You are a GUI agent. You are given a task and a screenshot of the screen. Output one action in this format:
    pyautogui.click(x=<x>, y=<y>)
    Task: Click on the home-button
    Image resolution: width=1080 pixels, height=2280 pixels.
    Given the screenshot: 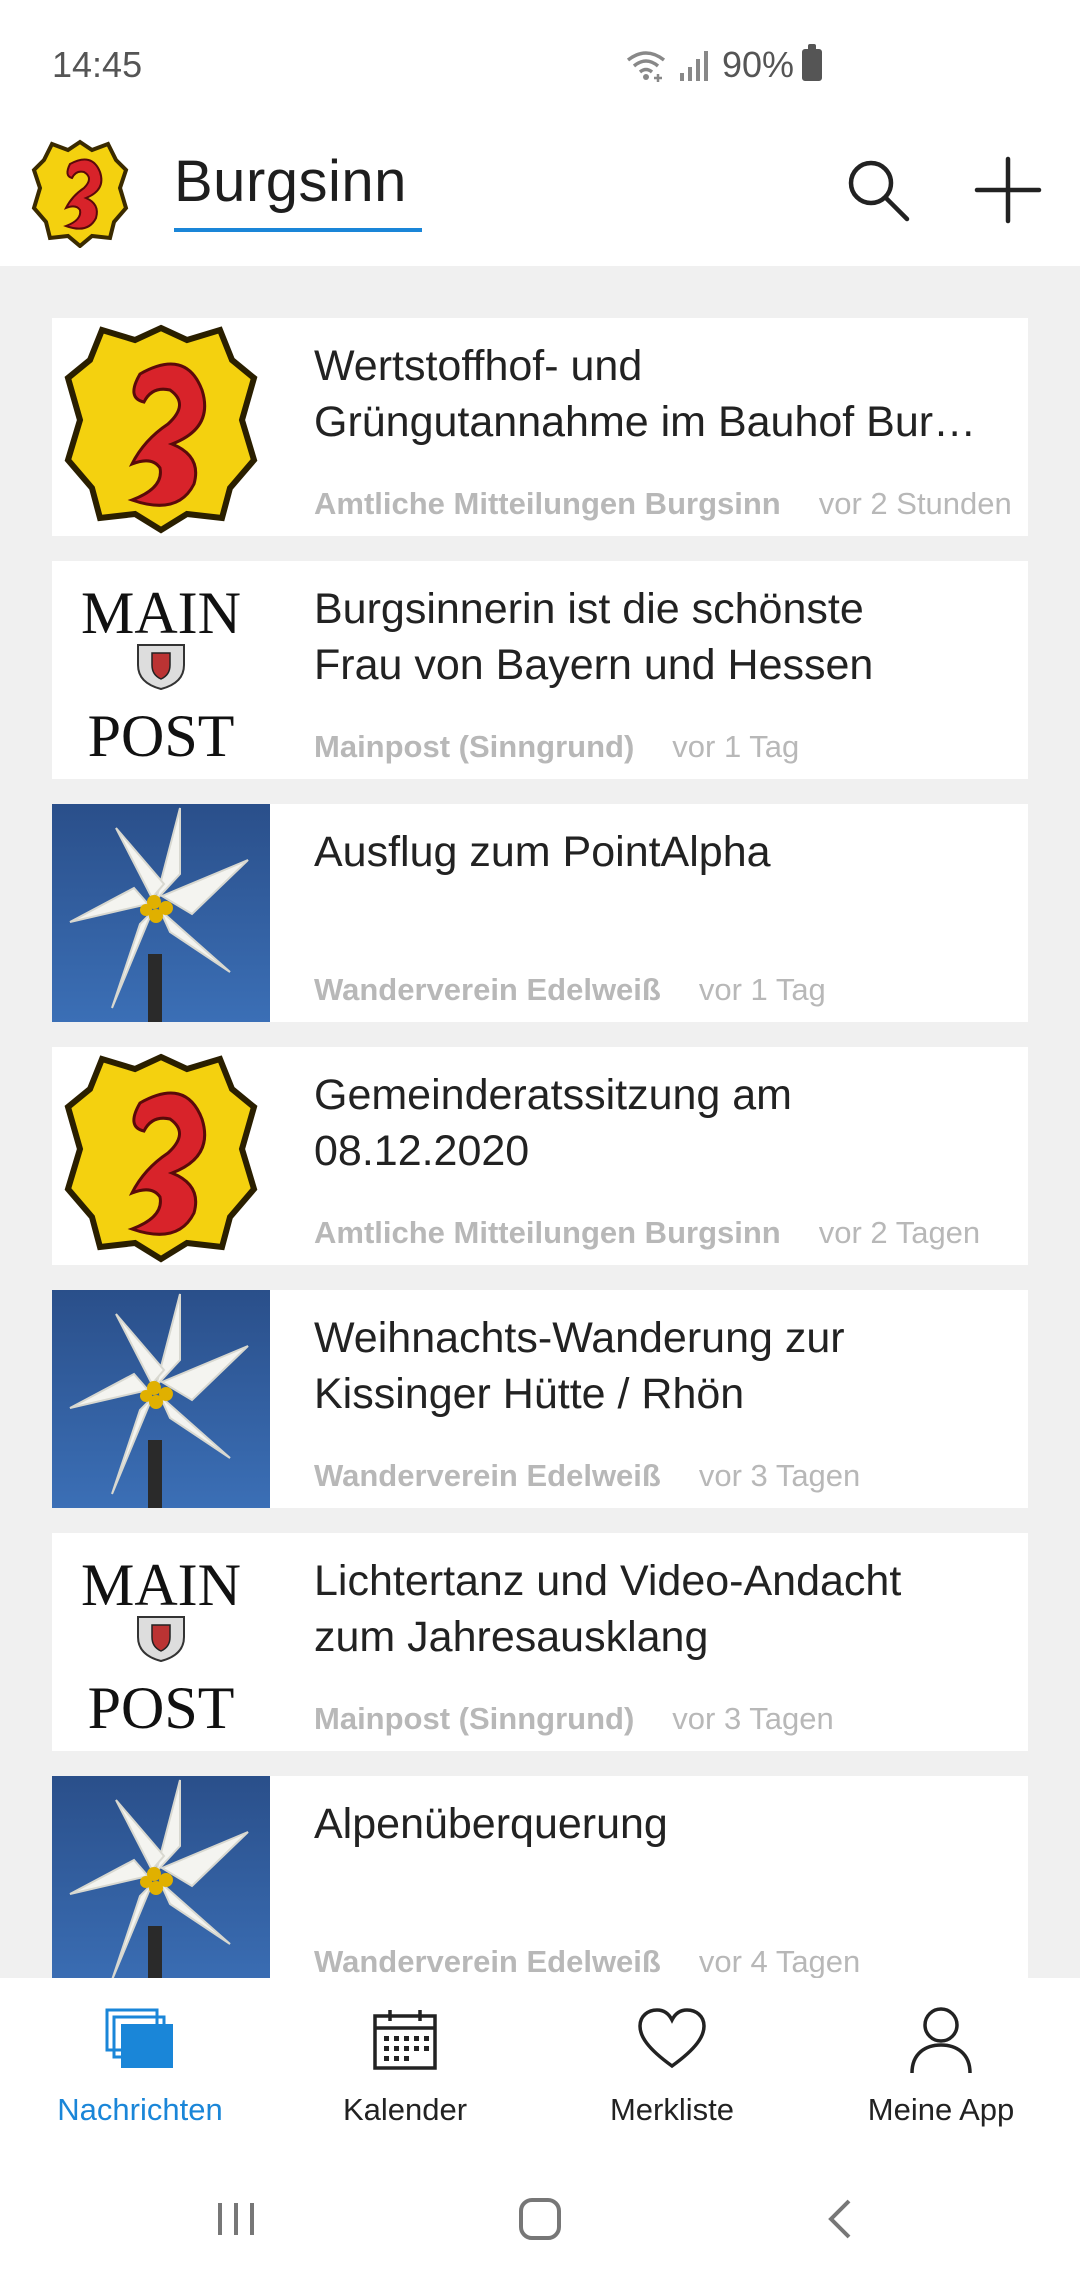 What is the action you would take?
    pyautogui.click(x=540, y=2219)
    